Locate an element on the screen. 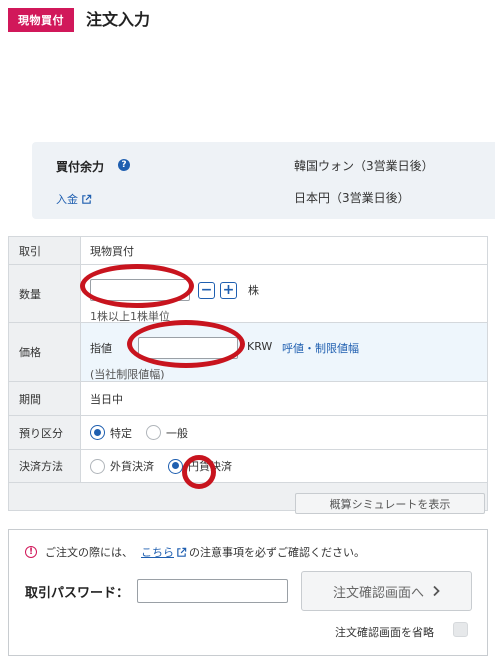 The width and height of the screenshot is (495, 664). password-input is located at coordinates (212, 591).